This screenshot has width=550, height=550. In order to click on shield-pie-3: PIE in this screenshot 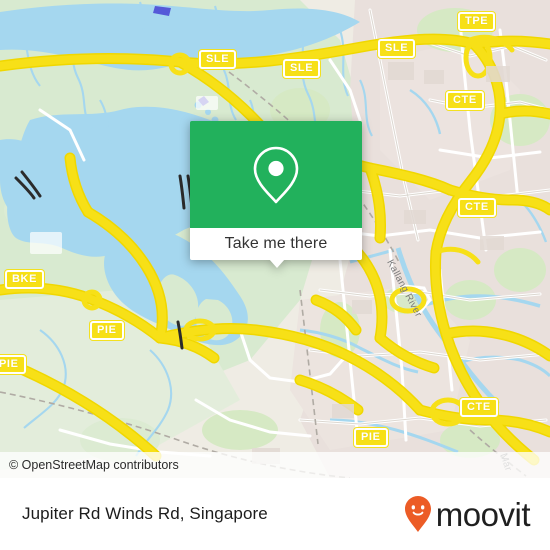, I will do `click(371, 437)`.